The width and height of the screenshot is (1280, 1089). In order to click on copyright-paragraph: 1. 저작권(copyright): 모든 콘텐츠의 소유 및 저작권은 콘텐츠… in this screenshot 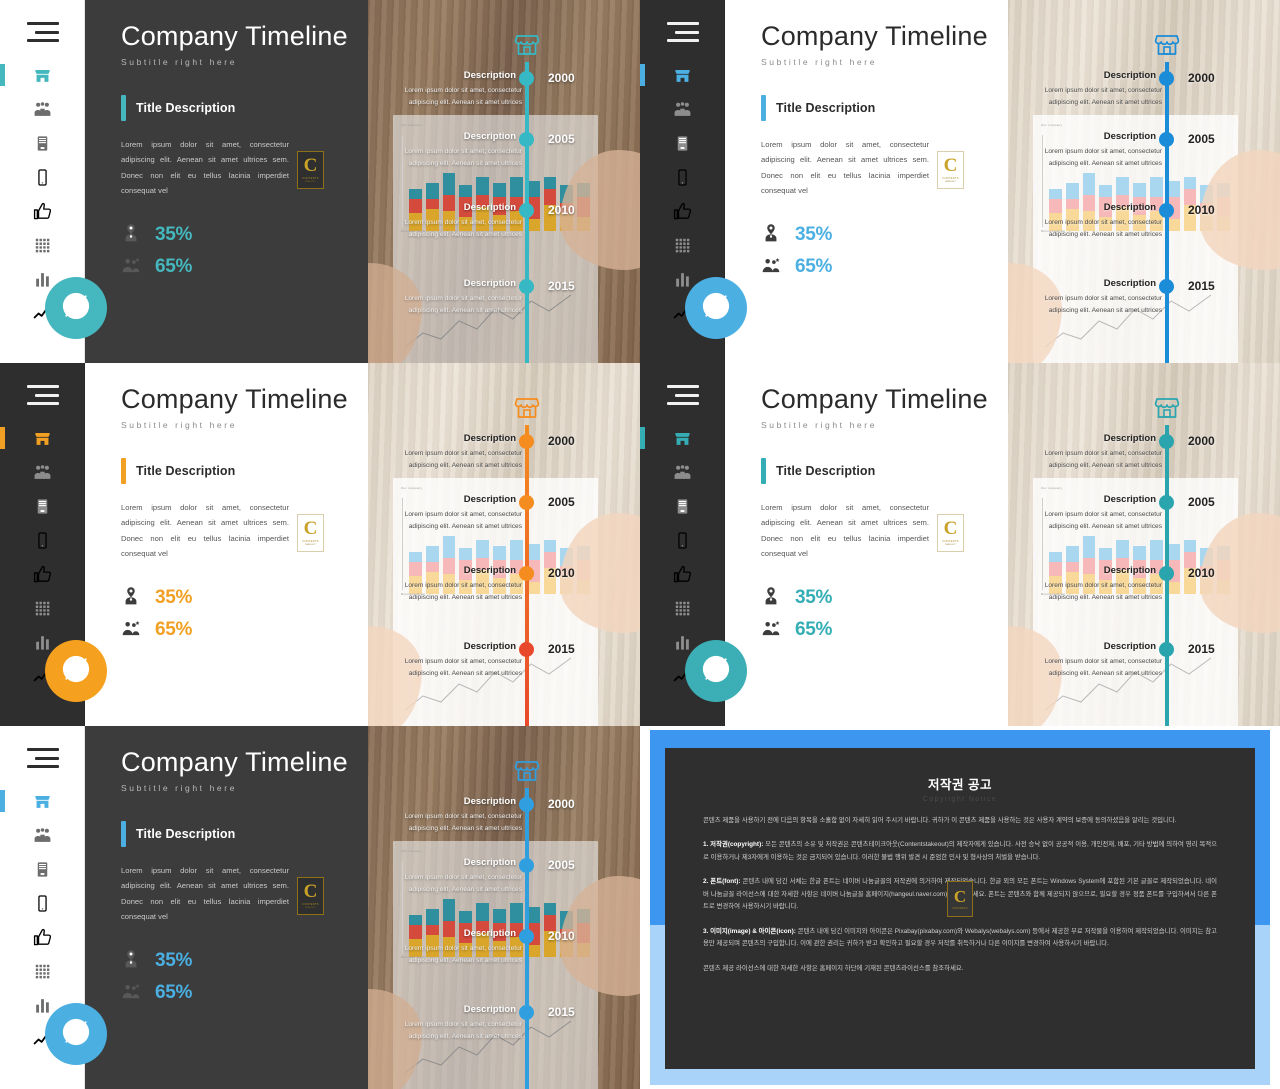, I will do `click(960, 851)`.